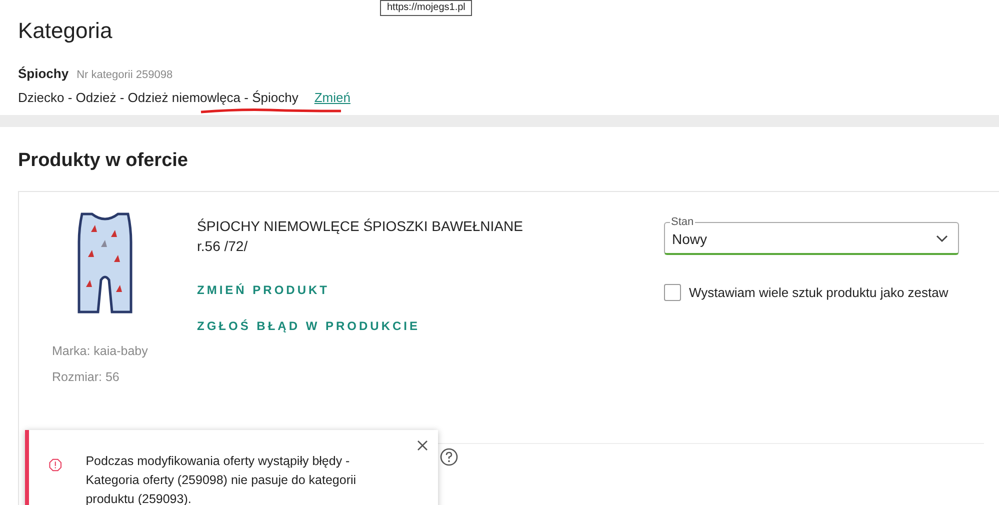 The height and width of the screenshot is (505, 999). I want to click on category-name: Śpiochy, so click(43, 74).